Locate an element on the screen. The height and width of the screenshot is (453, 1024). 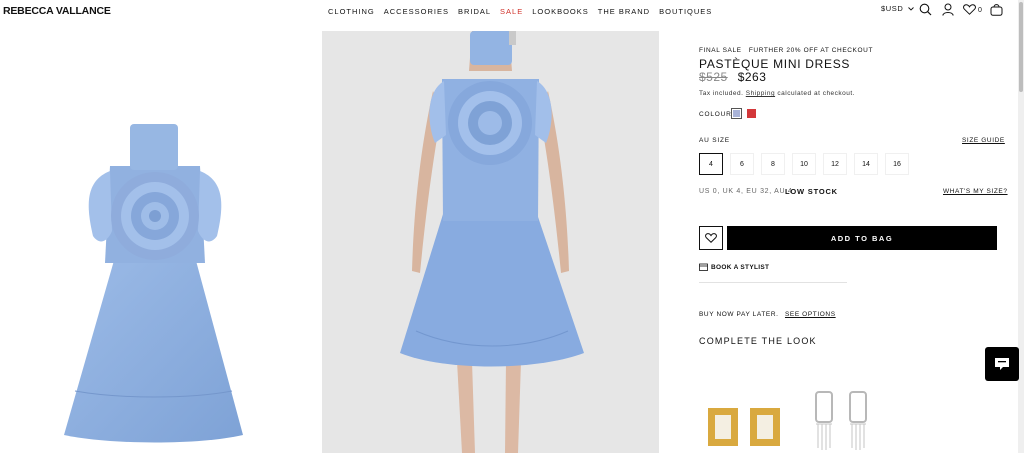
size-label: AU SIZE is located at coordinates (714, 140).